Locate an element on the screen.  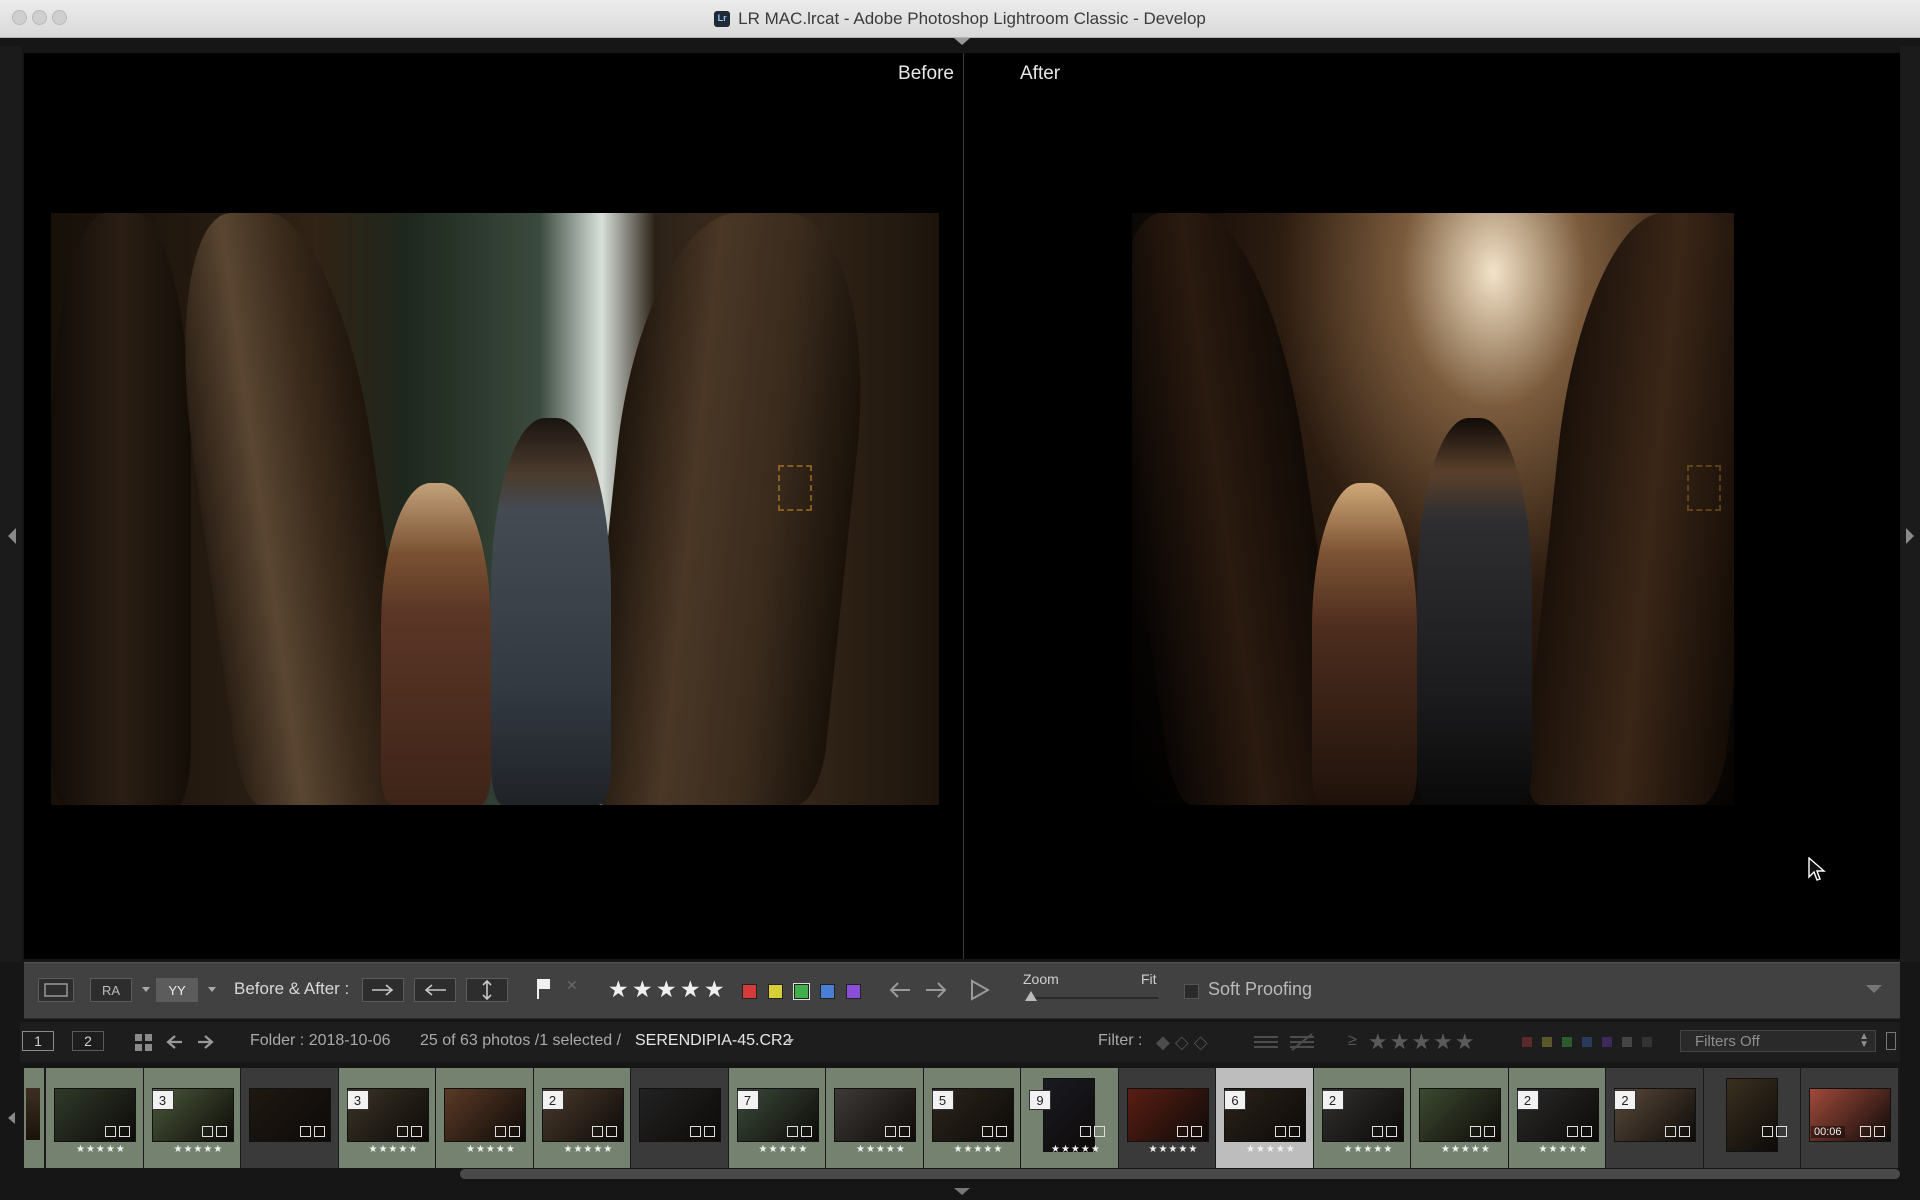
stack-count-badge: 9 is located at coordinates (1040, 1100).